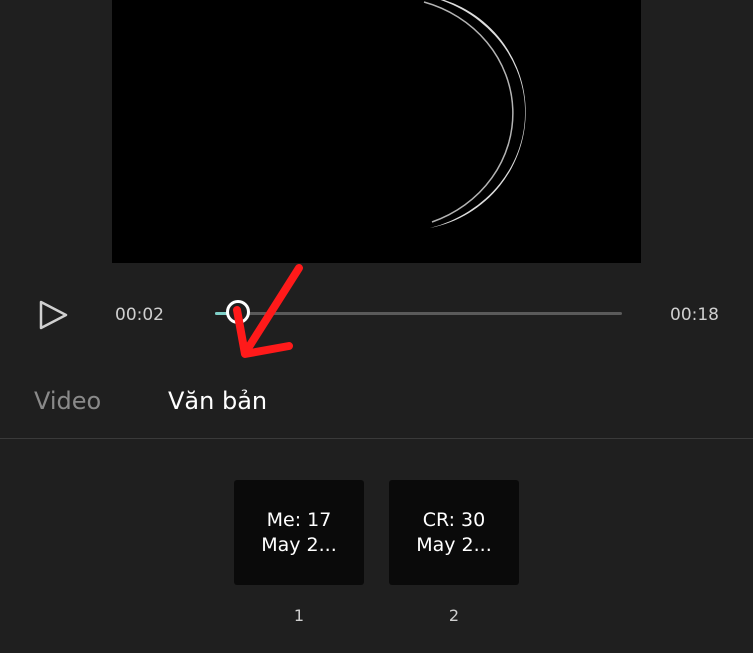  I want to click on text-item-index: 1, so click(299, 615).